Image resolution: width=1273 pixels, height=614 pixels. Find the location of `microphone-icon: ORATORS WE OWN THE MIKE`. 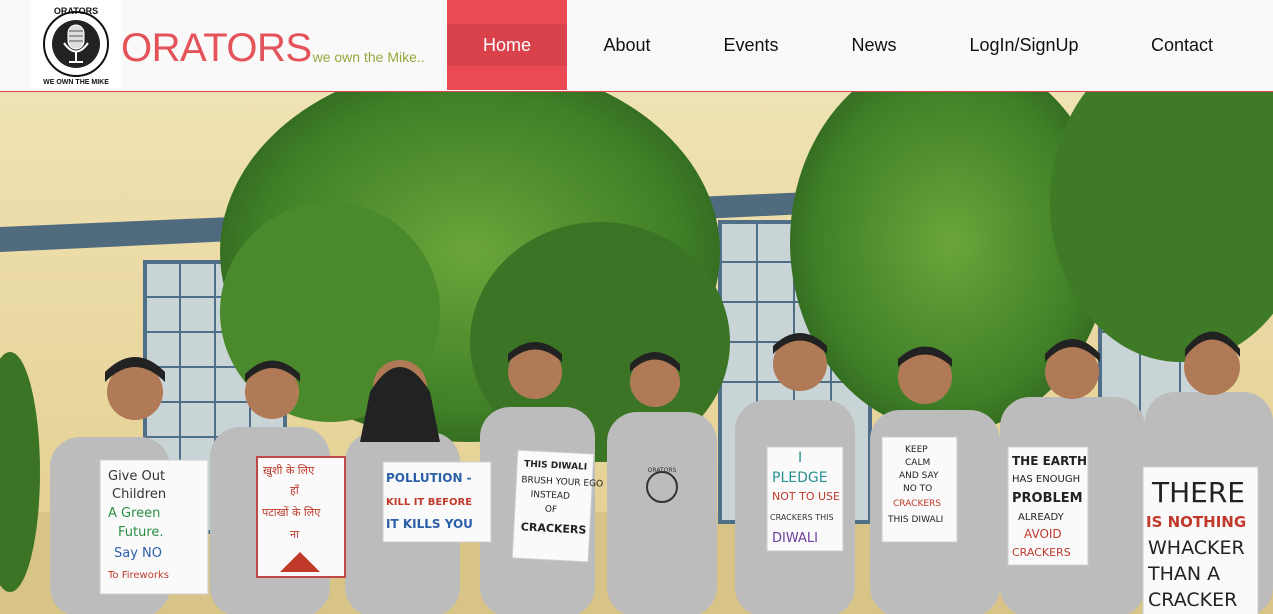

microphone-icon: ORATORS WE OWN THE MIKE is located at coordinates (76, 46).